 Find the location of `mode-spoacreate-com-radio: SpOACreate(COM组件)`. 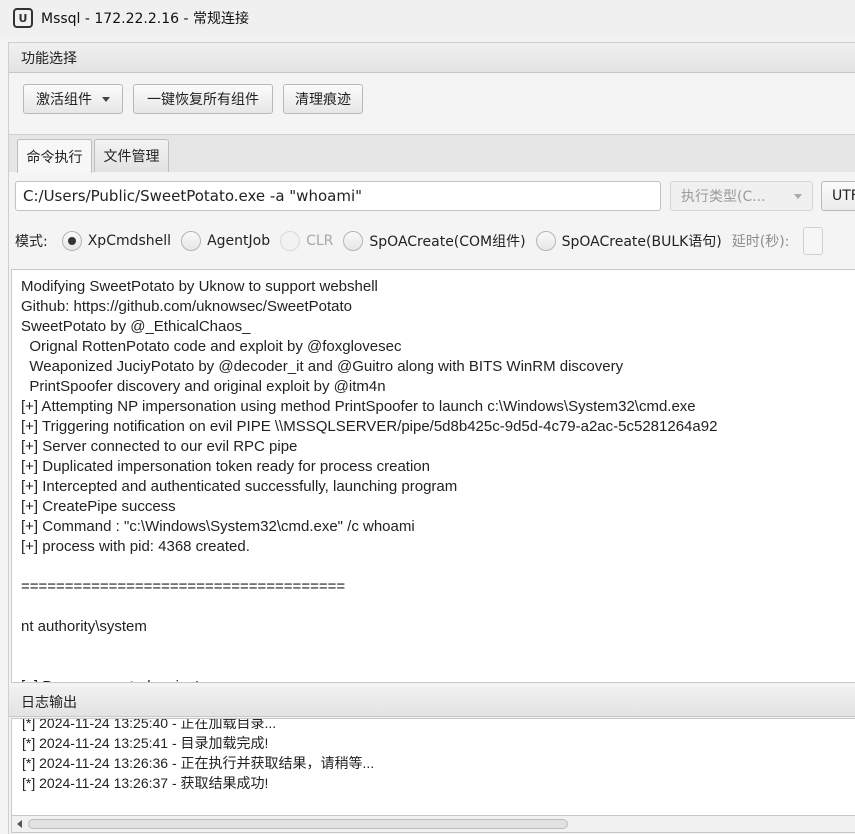

mode-spoacreate-com-radio: SpOACreate(COM组件) is located at coordinates (434, 241).